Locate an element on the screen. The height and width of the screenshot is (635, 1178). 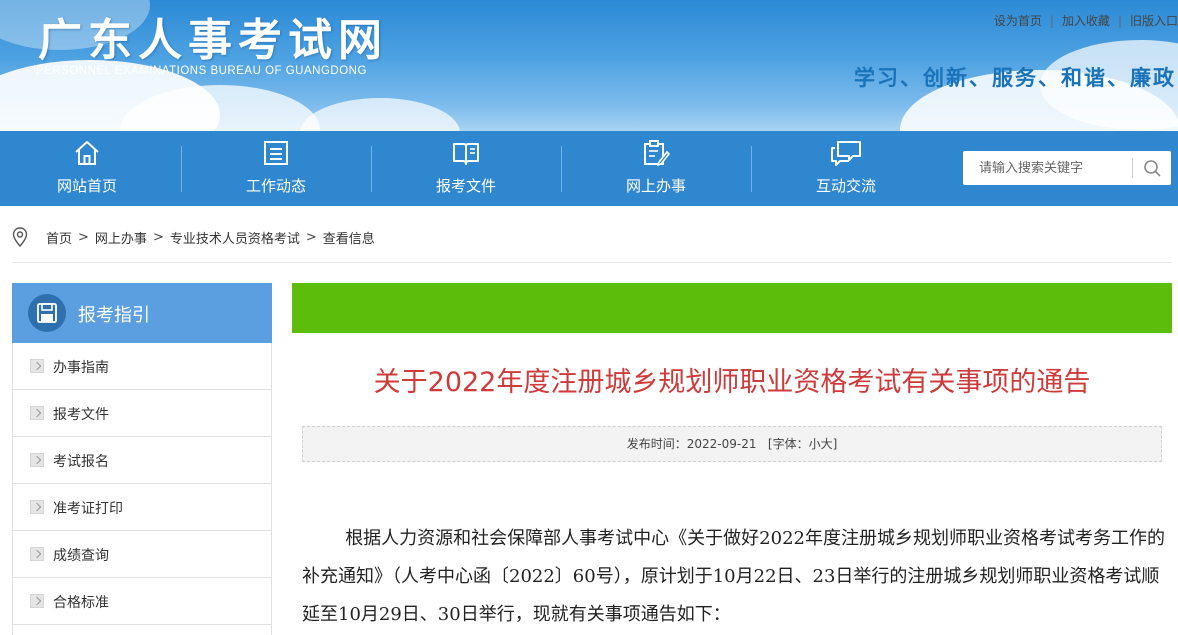
sidebar-item-label: 办事指南 is located at coordinates (81, 368).